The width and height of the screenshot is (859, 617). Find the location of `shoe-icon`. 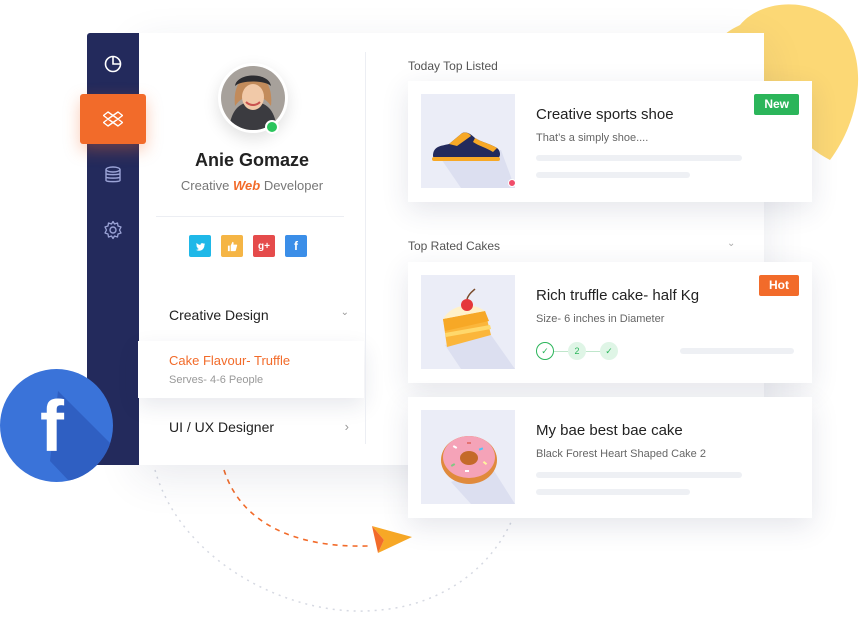

shoe-icon is located at coordinates (473, 160).